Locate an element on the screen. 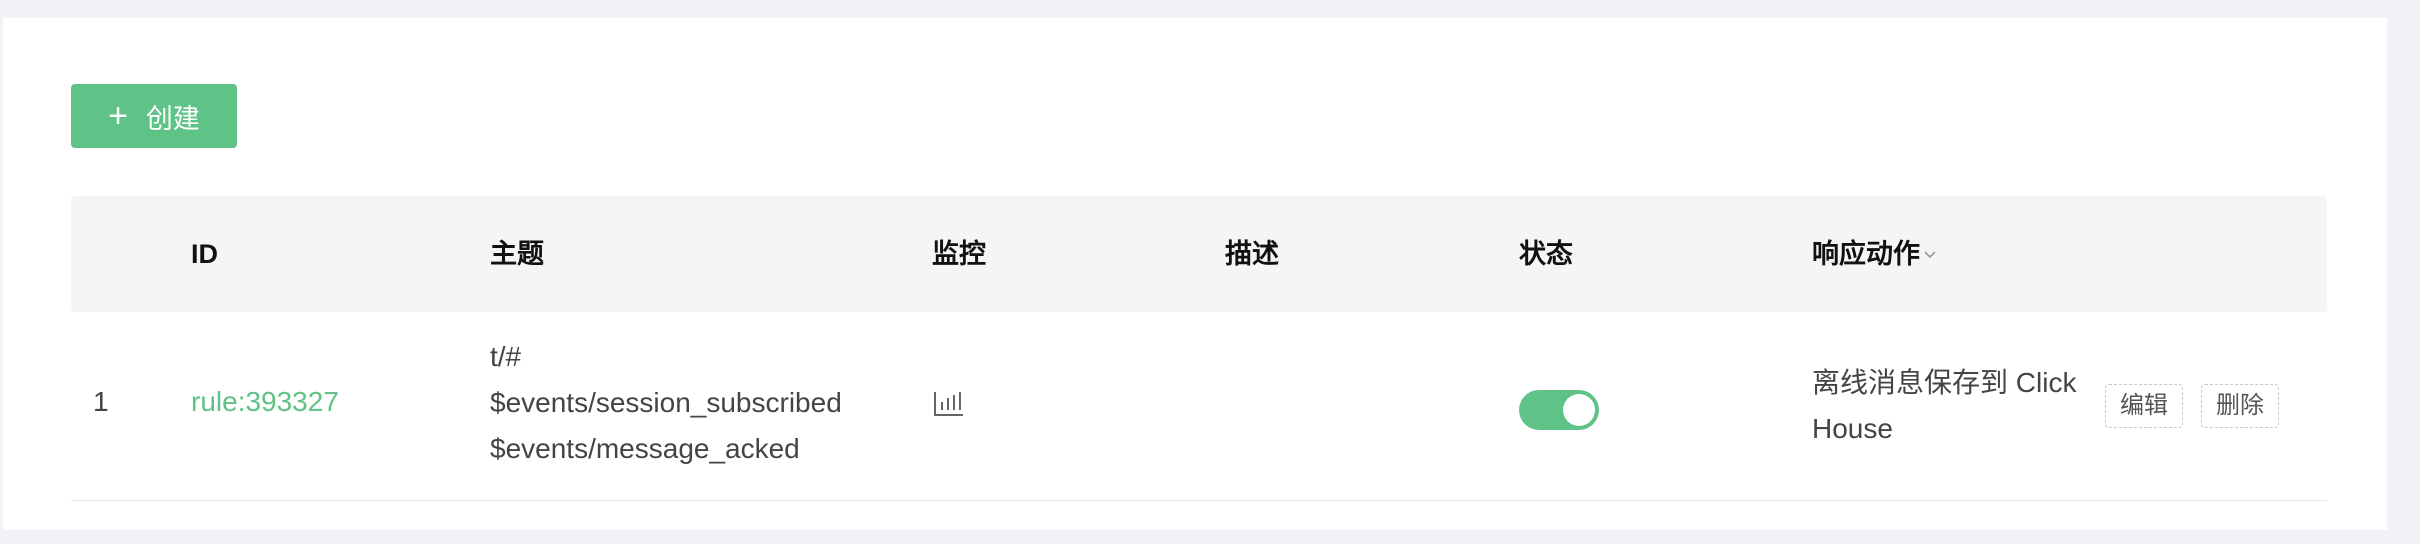 This screenshot has width=2420, height=544. topic-item: $events/message_acked is located at coordinates (645, 448).